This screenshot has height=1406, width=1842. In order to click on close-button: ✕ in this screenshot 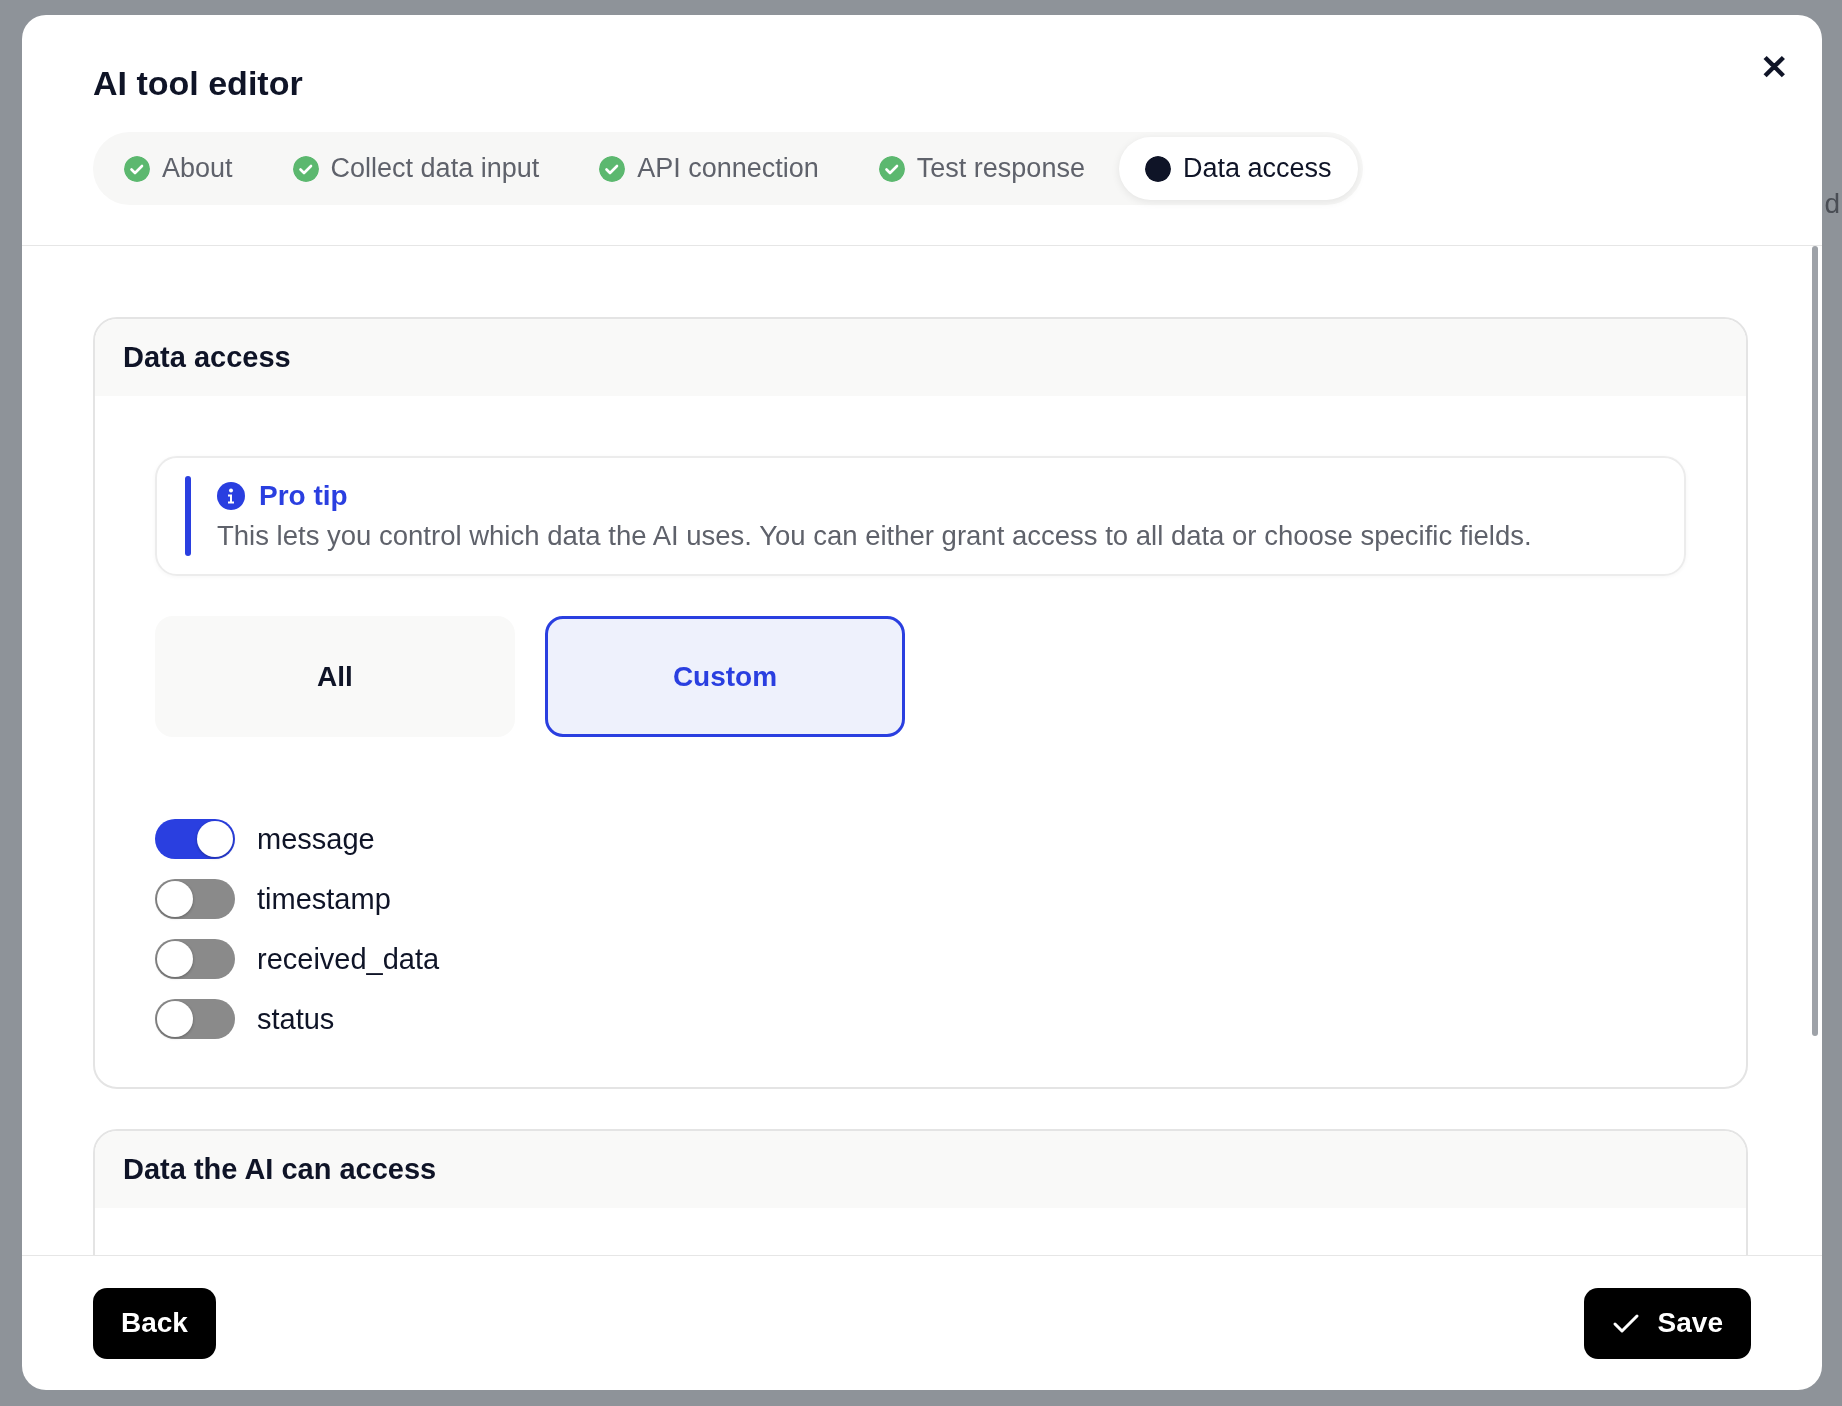, I will do `click(1774, 67)`.